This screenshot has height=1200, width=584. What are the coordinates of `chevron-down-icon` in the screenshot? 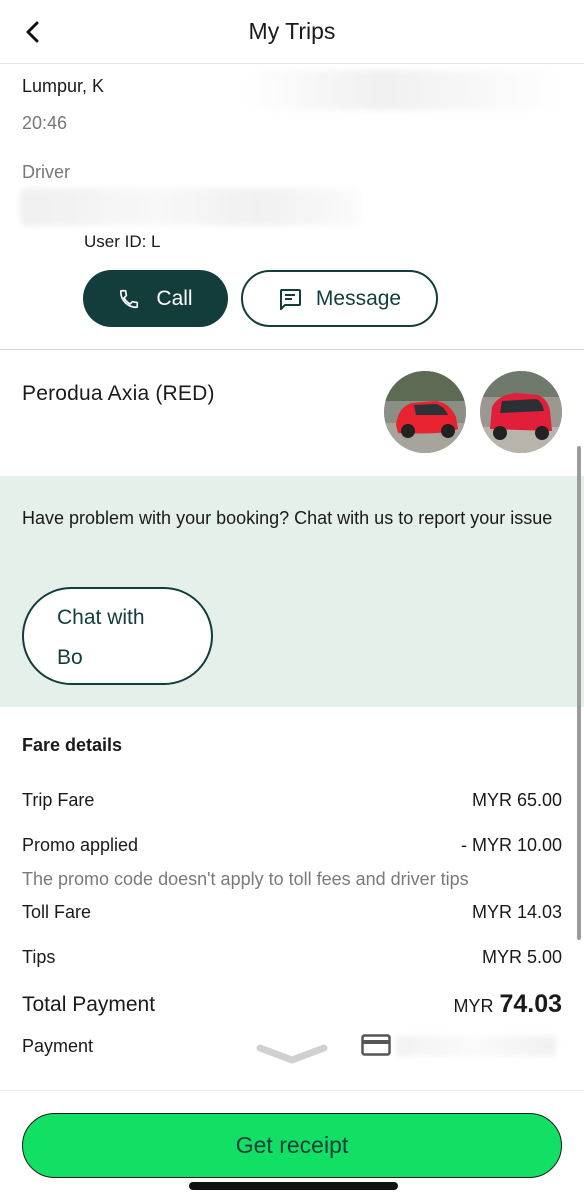 It's located at (292, 1054).